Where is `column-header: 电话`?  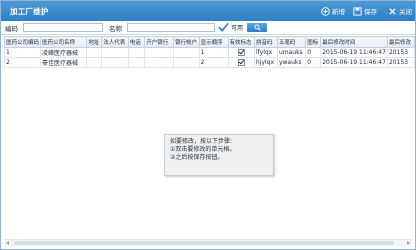
column-header: 电话 is located at coordinates (136, 42).